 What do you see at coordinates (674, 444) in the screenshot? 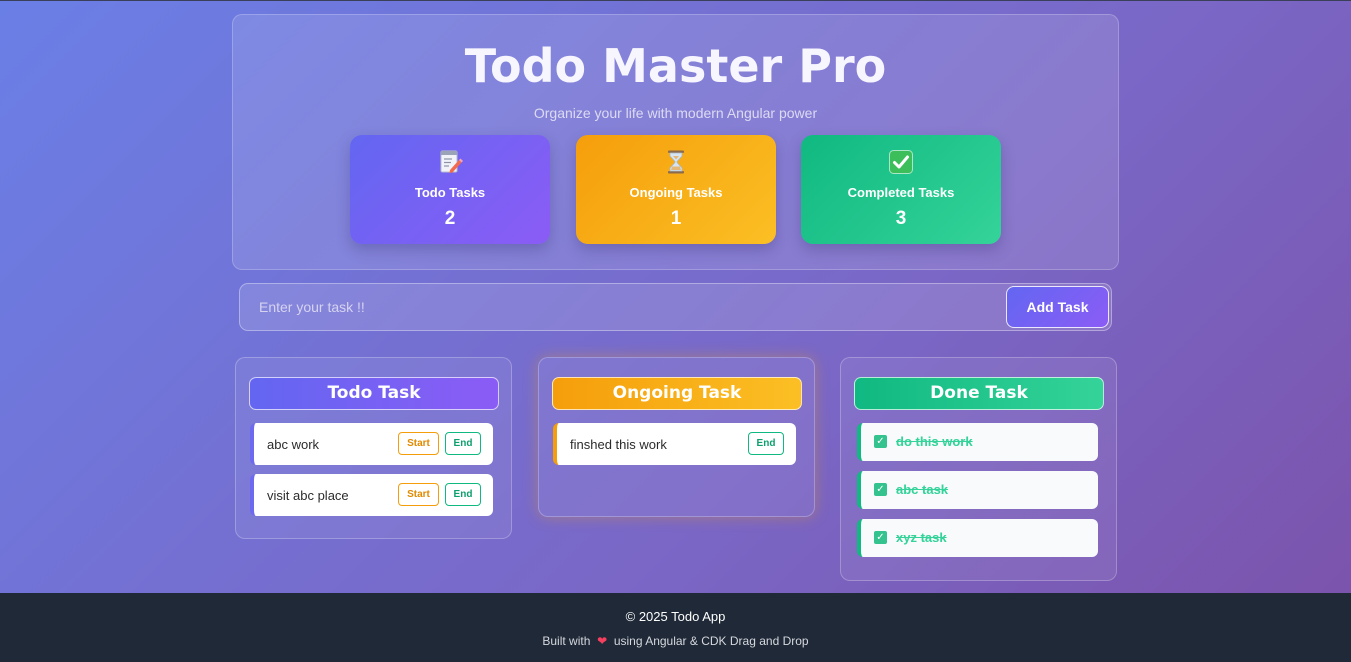
I see `task-card: finshed this work End` at bounding box center [674, 444].